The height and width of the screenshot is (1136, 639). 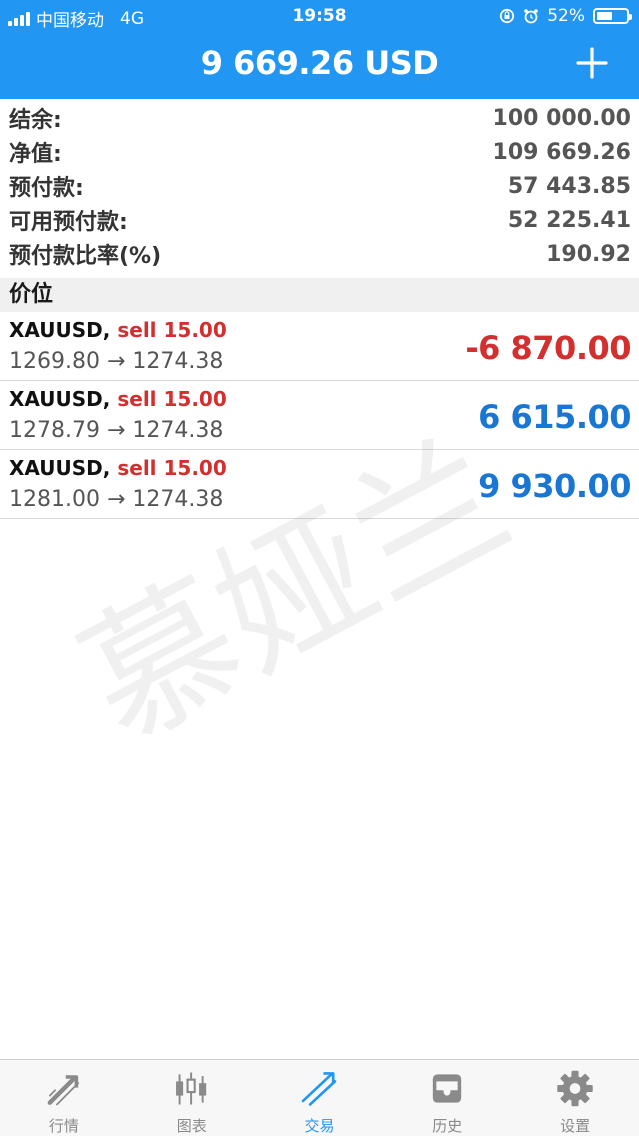 What do you see at coordinates (561, 118) in the screenshot?
I see `summary-value: 100 000.00` at bounding box center [561, 118].